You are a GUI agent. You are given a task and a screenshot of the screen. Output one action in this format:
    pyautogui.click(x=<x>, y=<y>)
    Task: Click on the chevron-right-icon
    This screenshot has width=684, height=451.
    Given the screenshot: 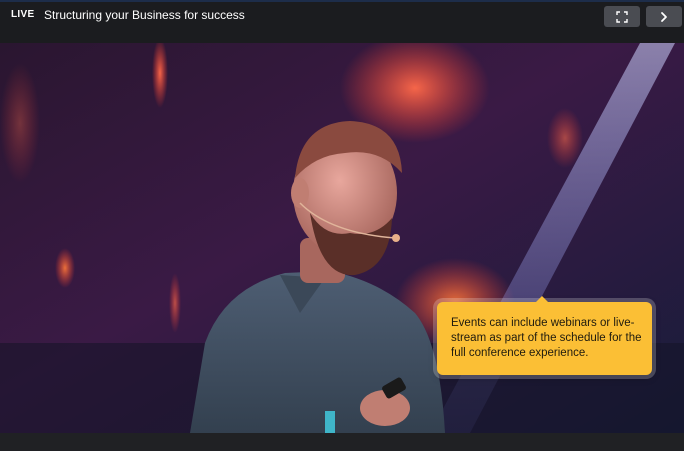 What is the action you would take?
    pyautogui.click(x=664, y=16)
    